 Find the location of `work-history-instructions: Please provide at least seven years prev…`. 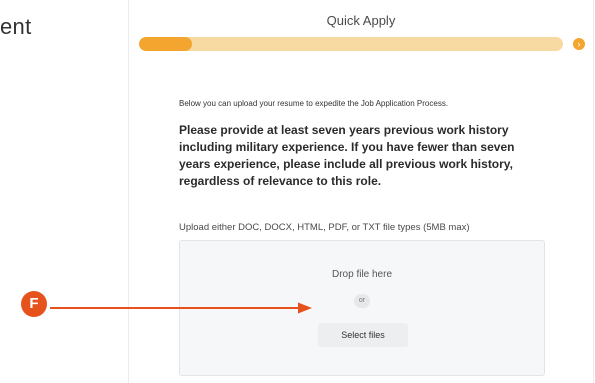

work-history-instructions: Please provide at least seven years prev… is located at coordinates (347, 155).